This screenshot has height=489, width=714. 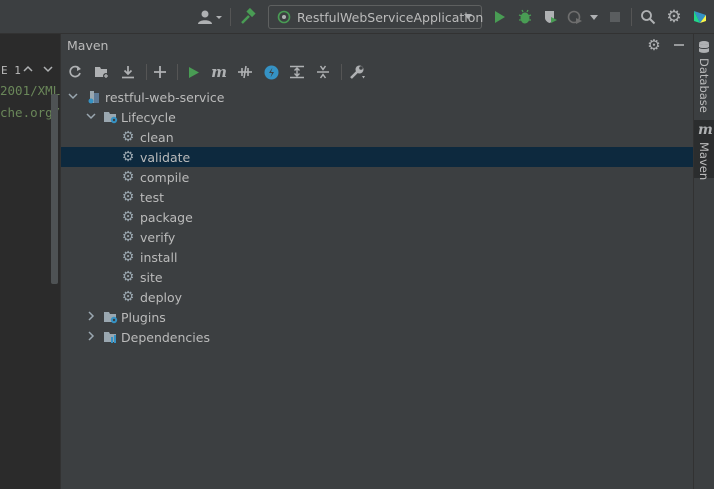 What do you see at coordinates (377, 197) in the screenshot?
I see `tree-row-goal: ⚙ test` at bounding box center [377, 197].